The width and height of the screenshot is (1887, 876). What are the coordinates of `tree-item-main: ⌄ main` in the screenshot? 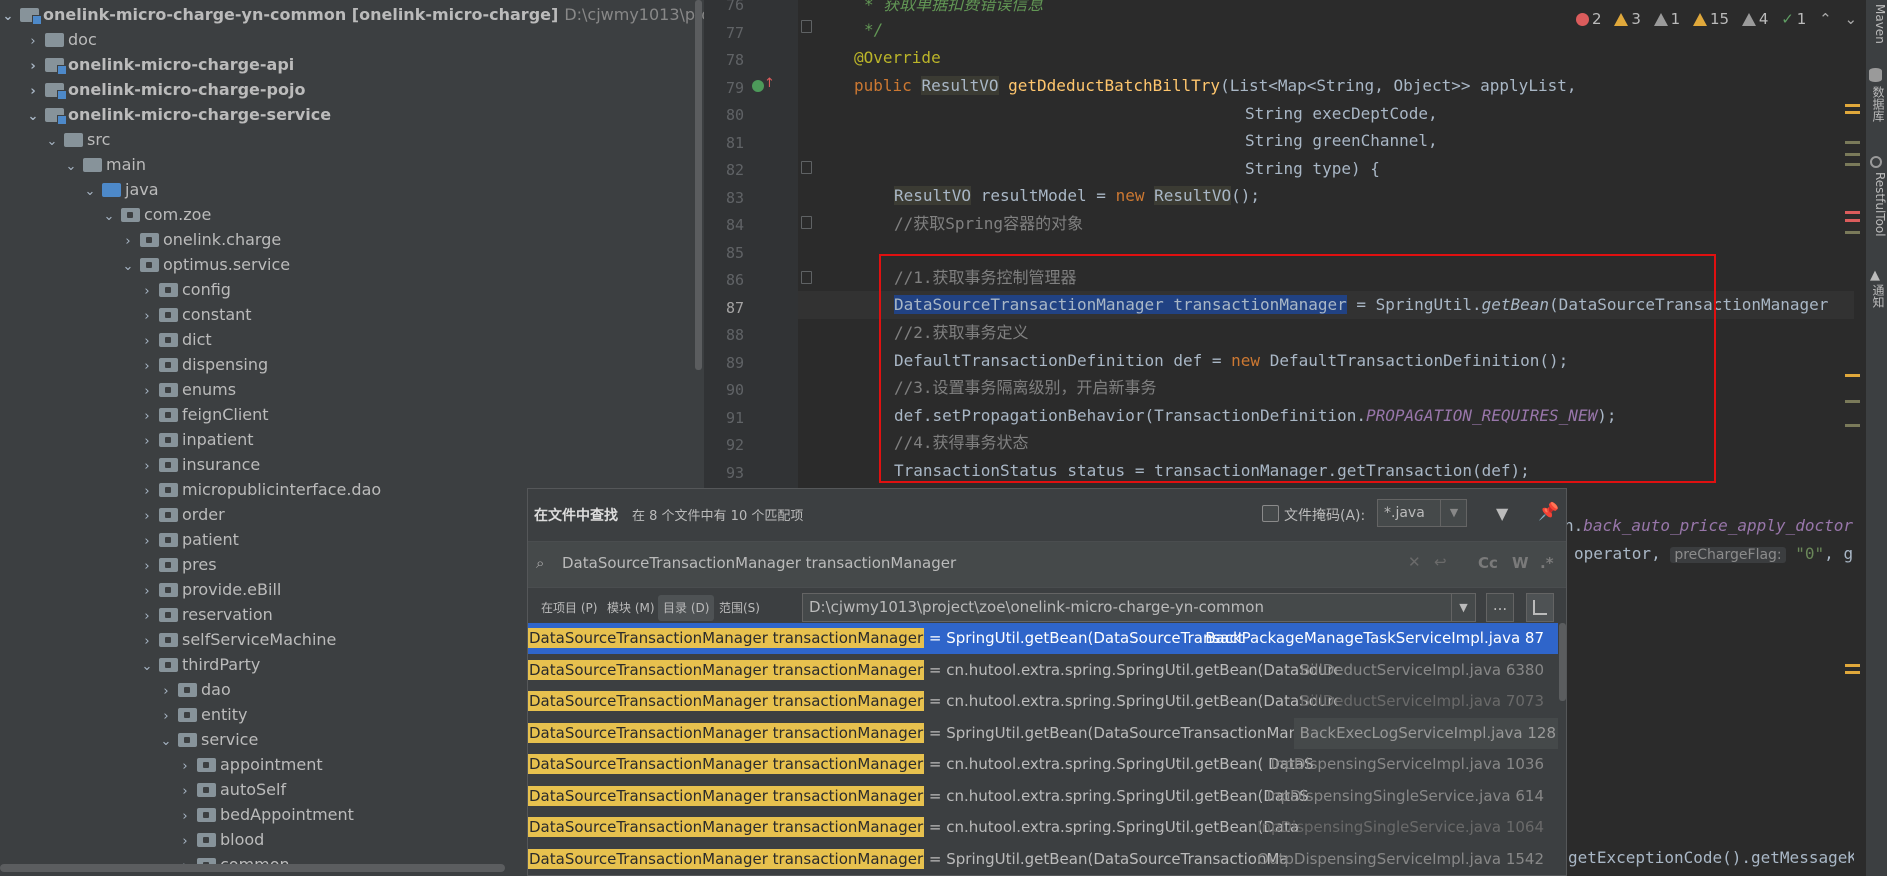 It's located at (352, 164).